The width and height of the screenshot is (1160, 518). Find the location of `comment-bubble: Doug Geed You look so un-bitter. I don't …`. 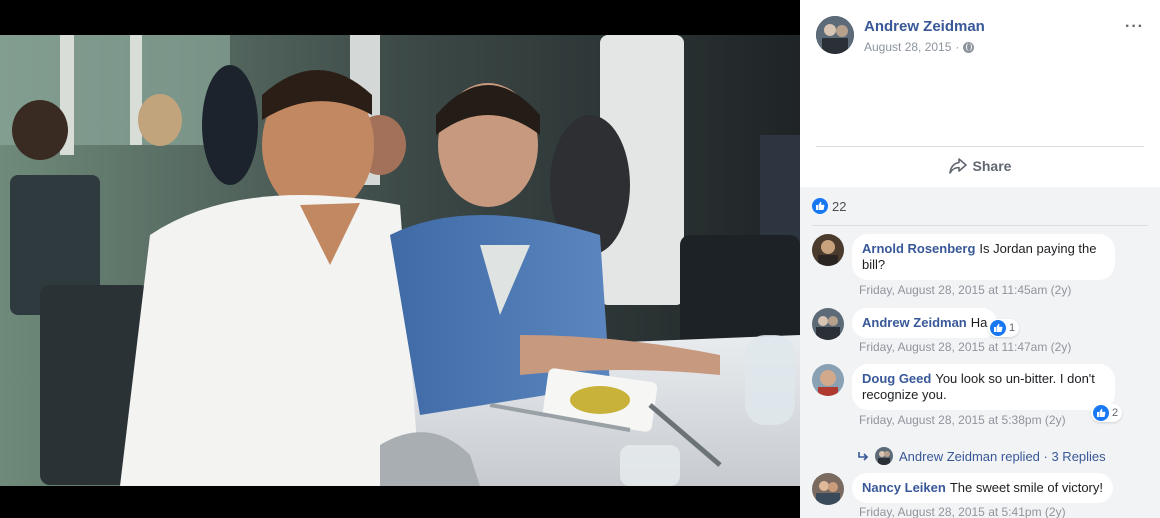

comment-bubble: Doug Geed You look so un-bitter. I don't … is located at coordinates (983, 387).